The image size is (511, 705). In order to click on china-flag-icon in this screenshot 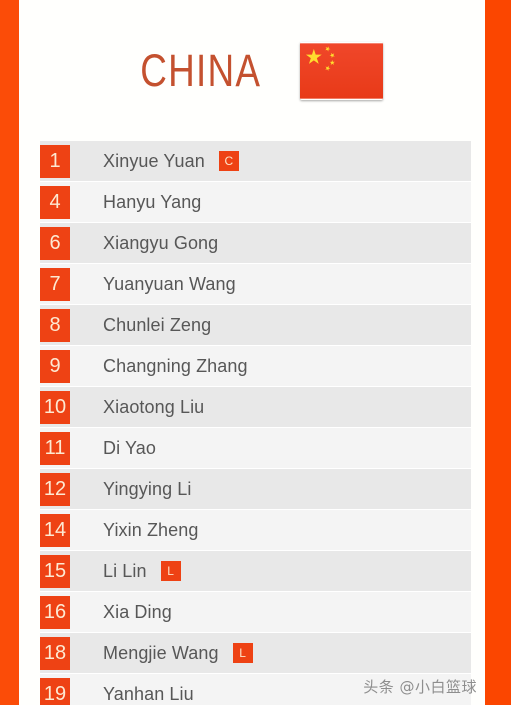, I will do `click(342, 71)`.